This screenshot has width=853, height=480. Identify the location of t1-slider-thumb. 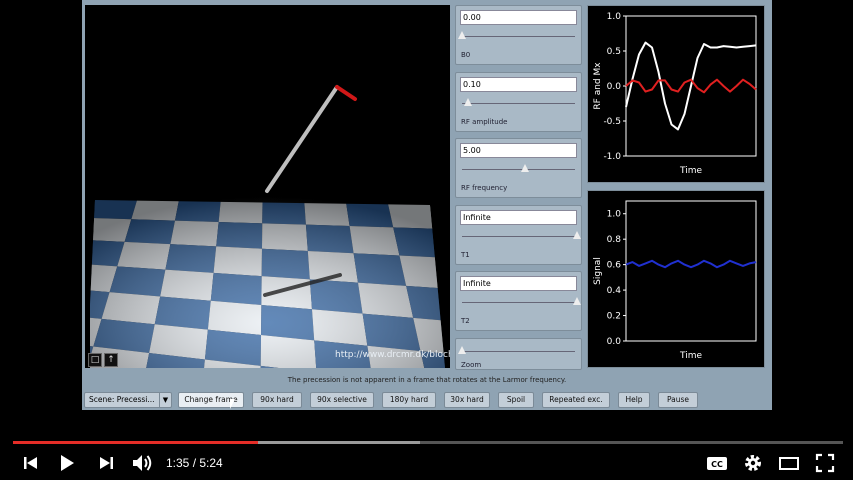
(577, 235).